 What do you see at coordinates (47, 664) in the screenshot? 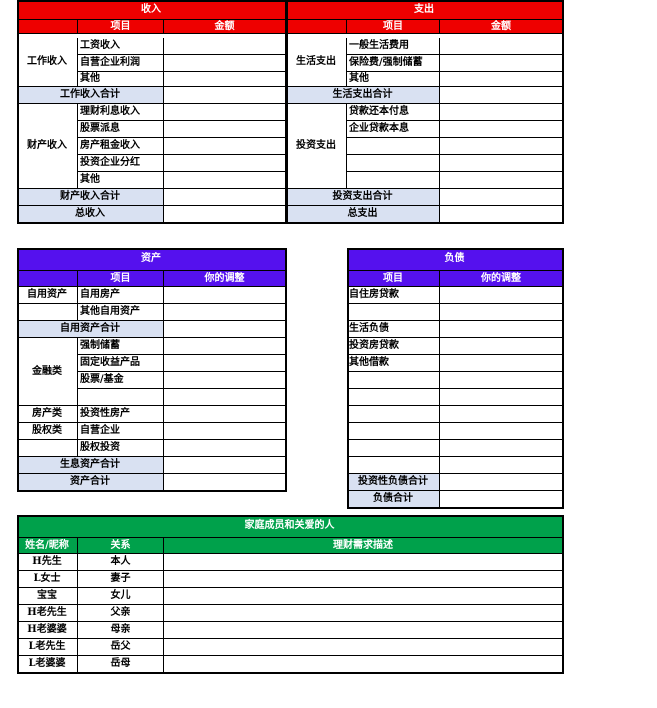
I see `family-member-name: L老婆婆` at bounding box center [47, 664].